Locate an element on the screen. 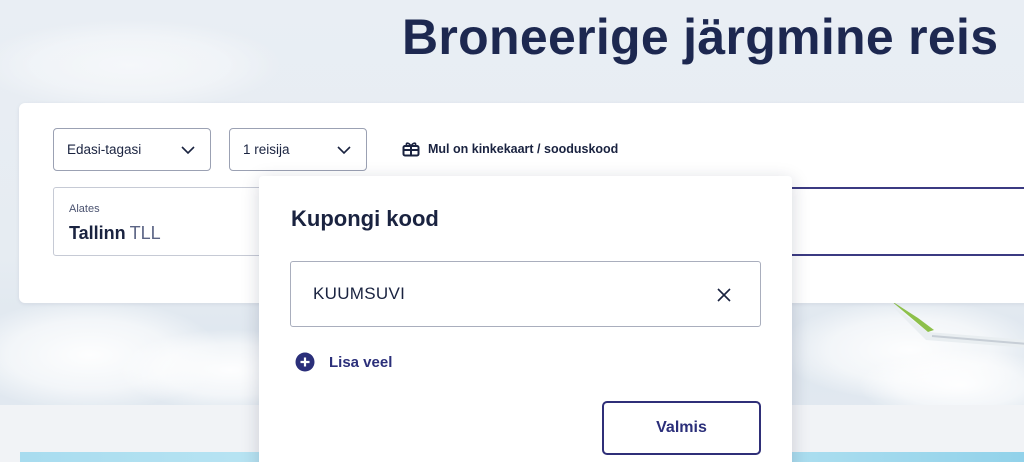 The width and height of the screenshot is (1024, 462). passengers-value: 1 reisija is located at coordinates (266, 149).